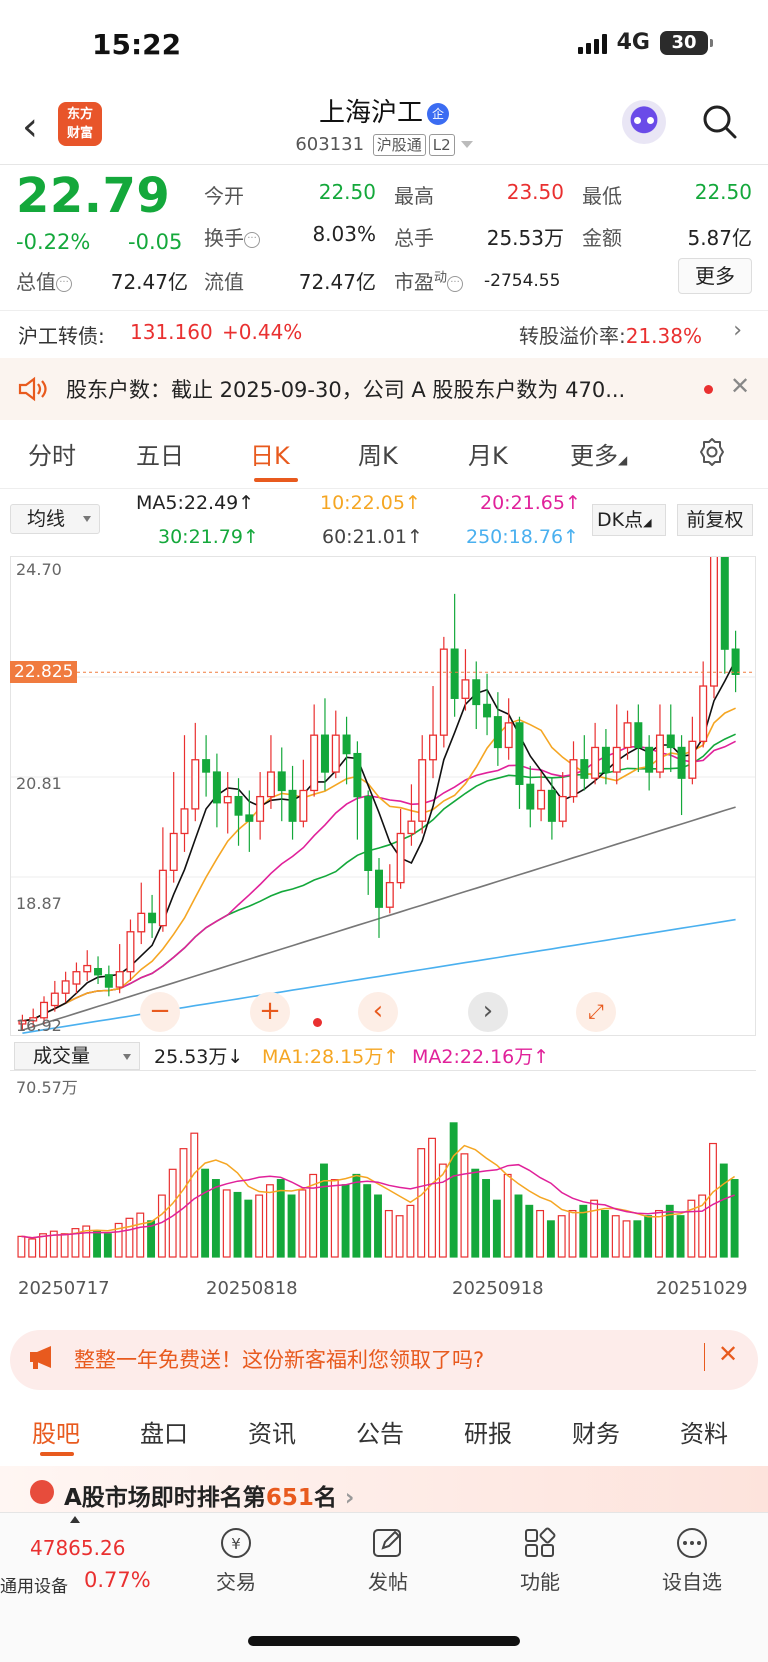  I want to click on ma5-value: MA5:22.49↑, so click(195, 503).